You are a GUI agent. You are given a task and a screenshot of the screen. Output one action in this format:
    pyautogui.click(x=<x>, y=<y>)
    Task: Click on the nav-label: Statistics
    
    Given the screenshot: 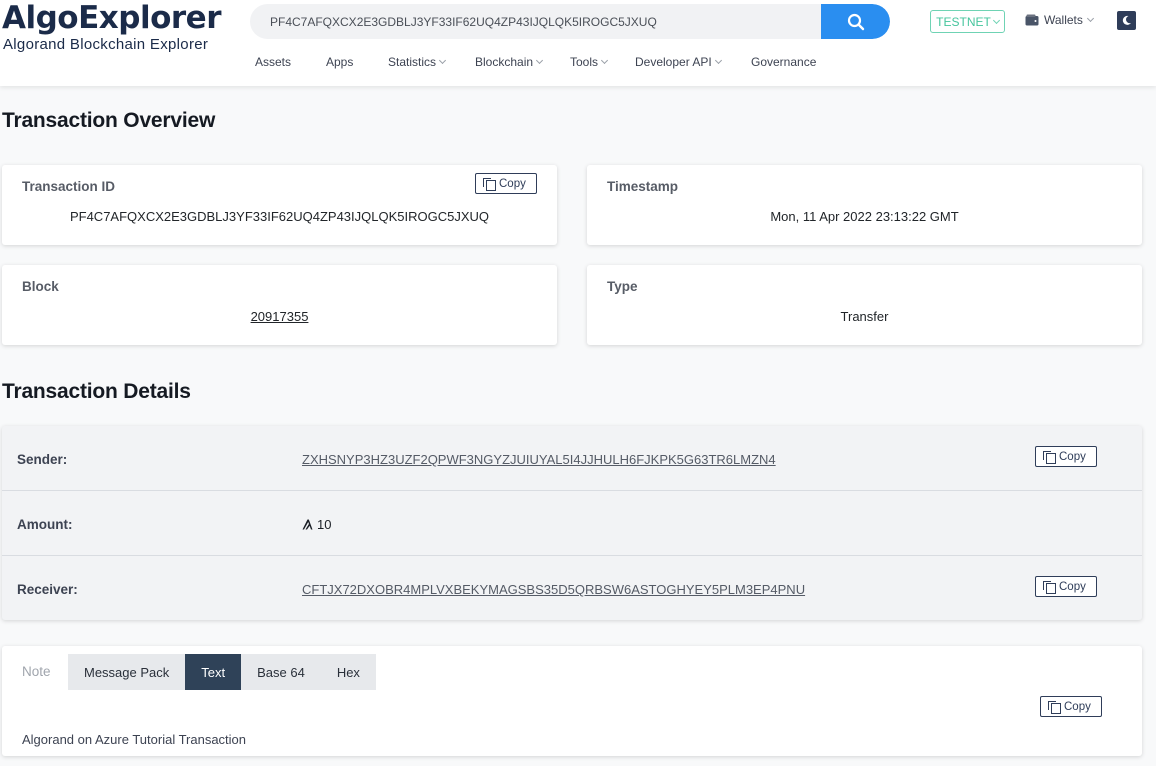 What is the action you would take?
    pyautogui.click(x=412, y=62)
    